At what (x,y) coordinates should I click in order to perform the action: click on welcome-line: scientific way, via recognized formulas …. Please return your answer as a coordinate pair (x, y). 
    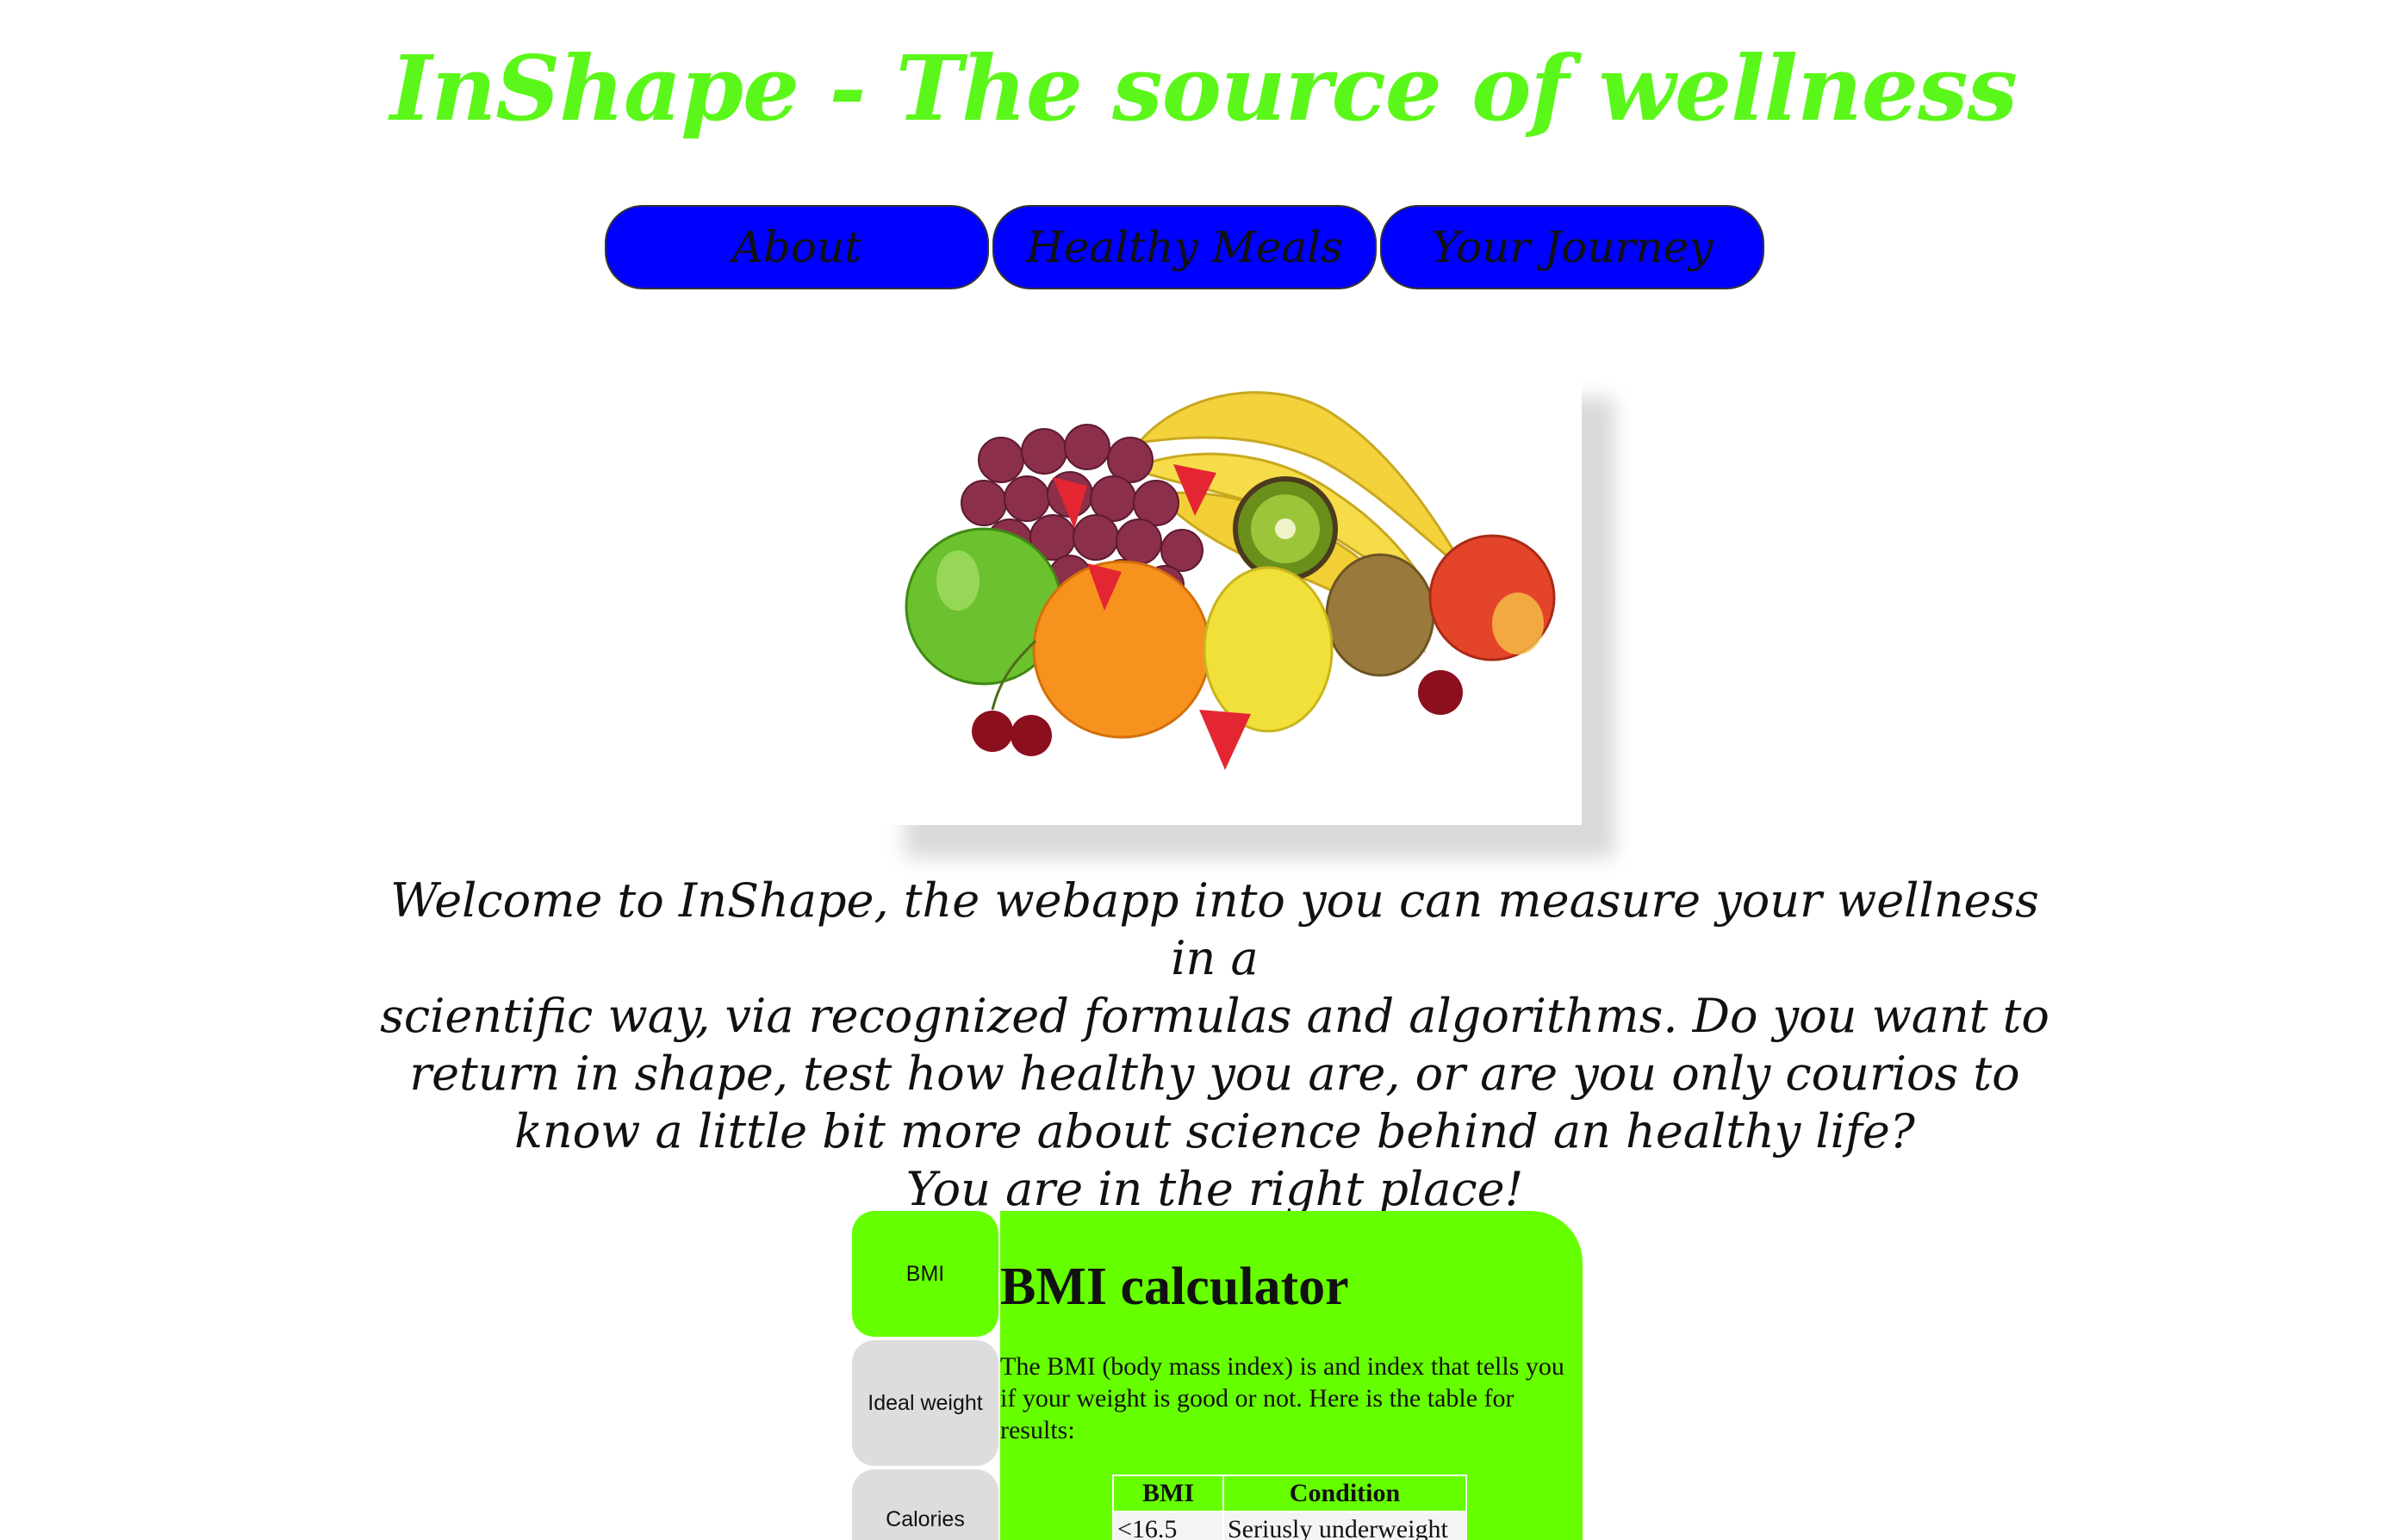
    Looking at the image, I should click on (1214, 1016).